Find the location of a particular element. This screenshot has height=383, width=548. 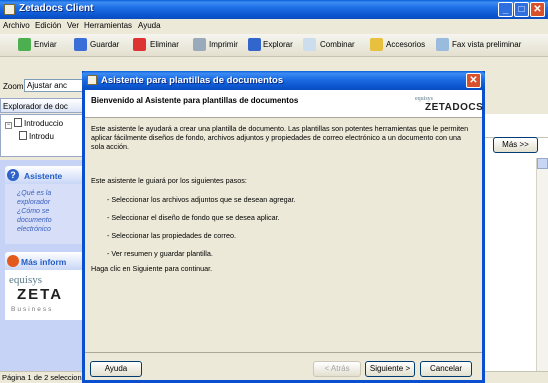

combine-icon is located at coordinates (309, 44).